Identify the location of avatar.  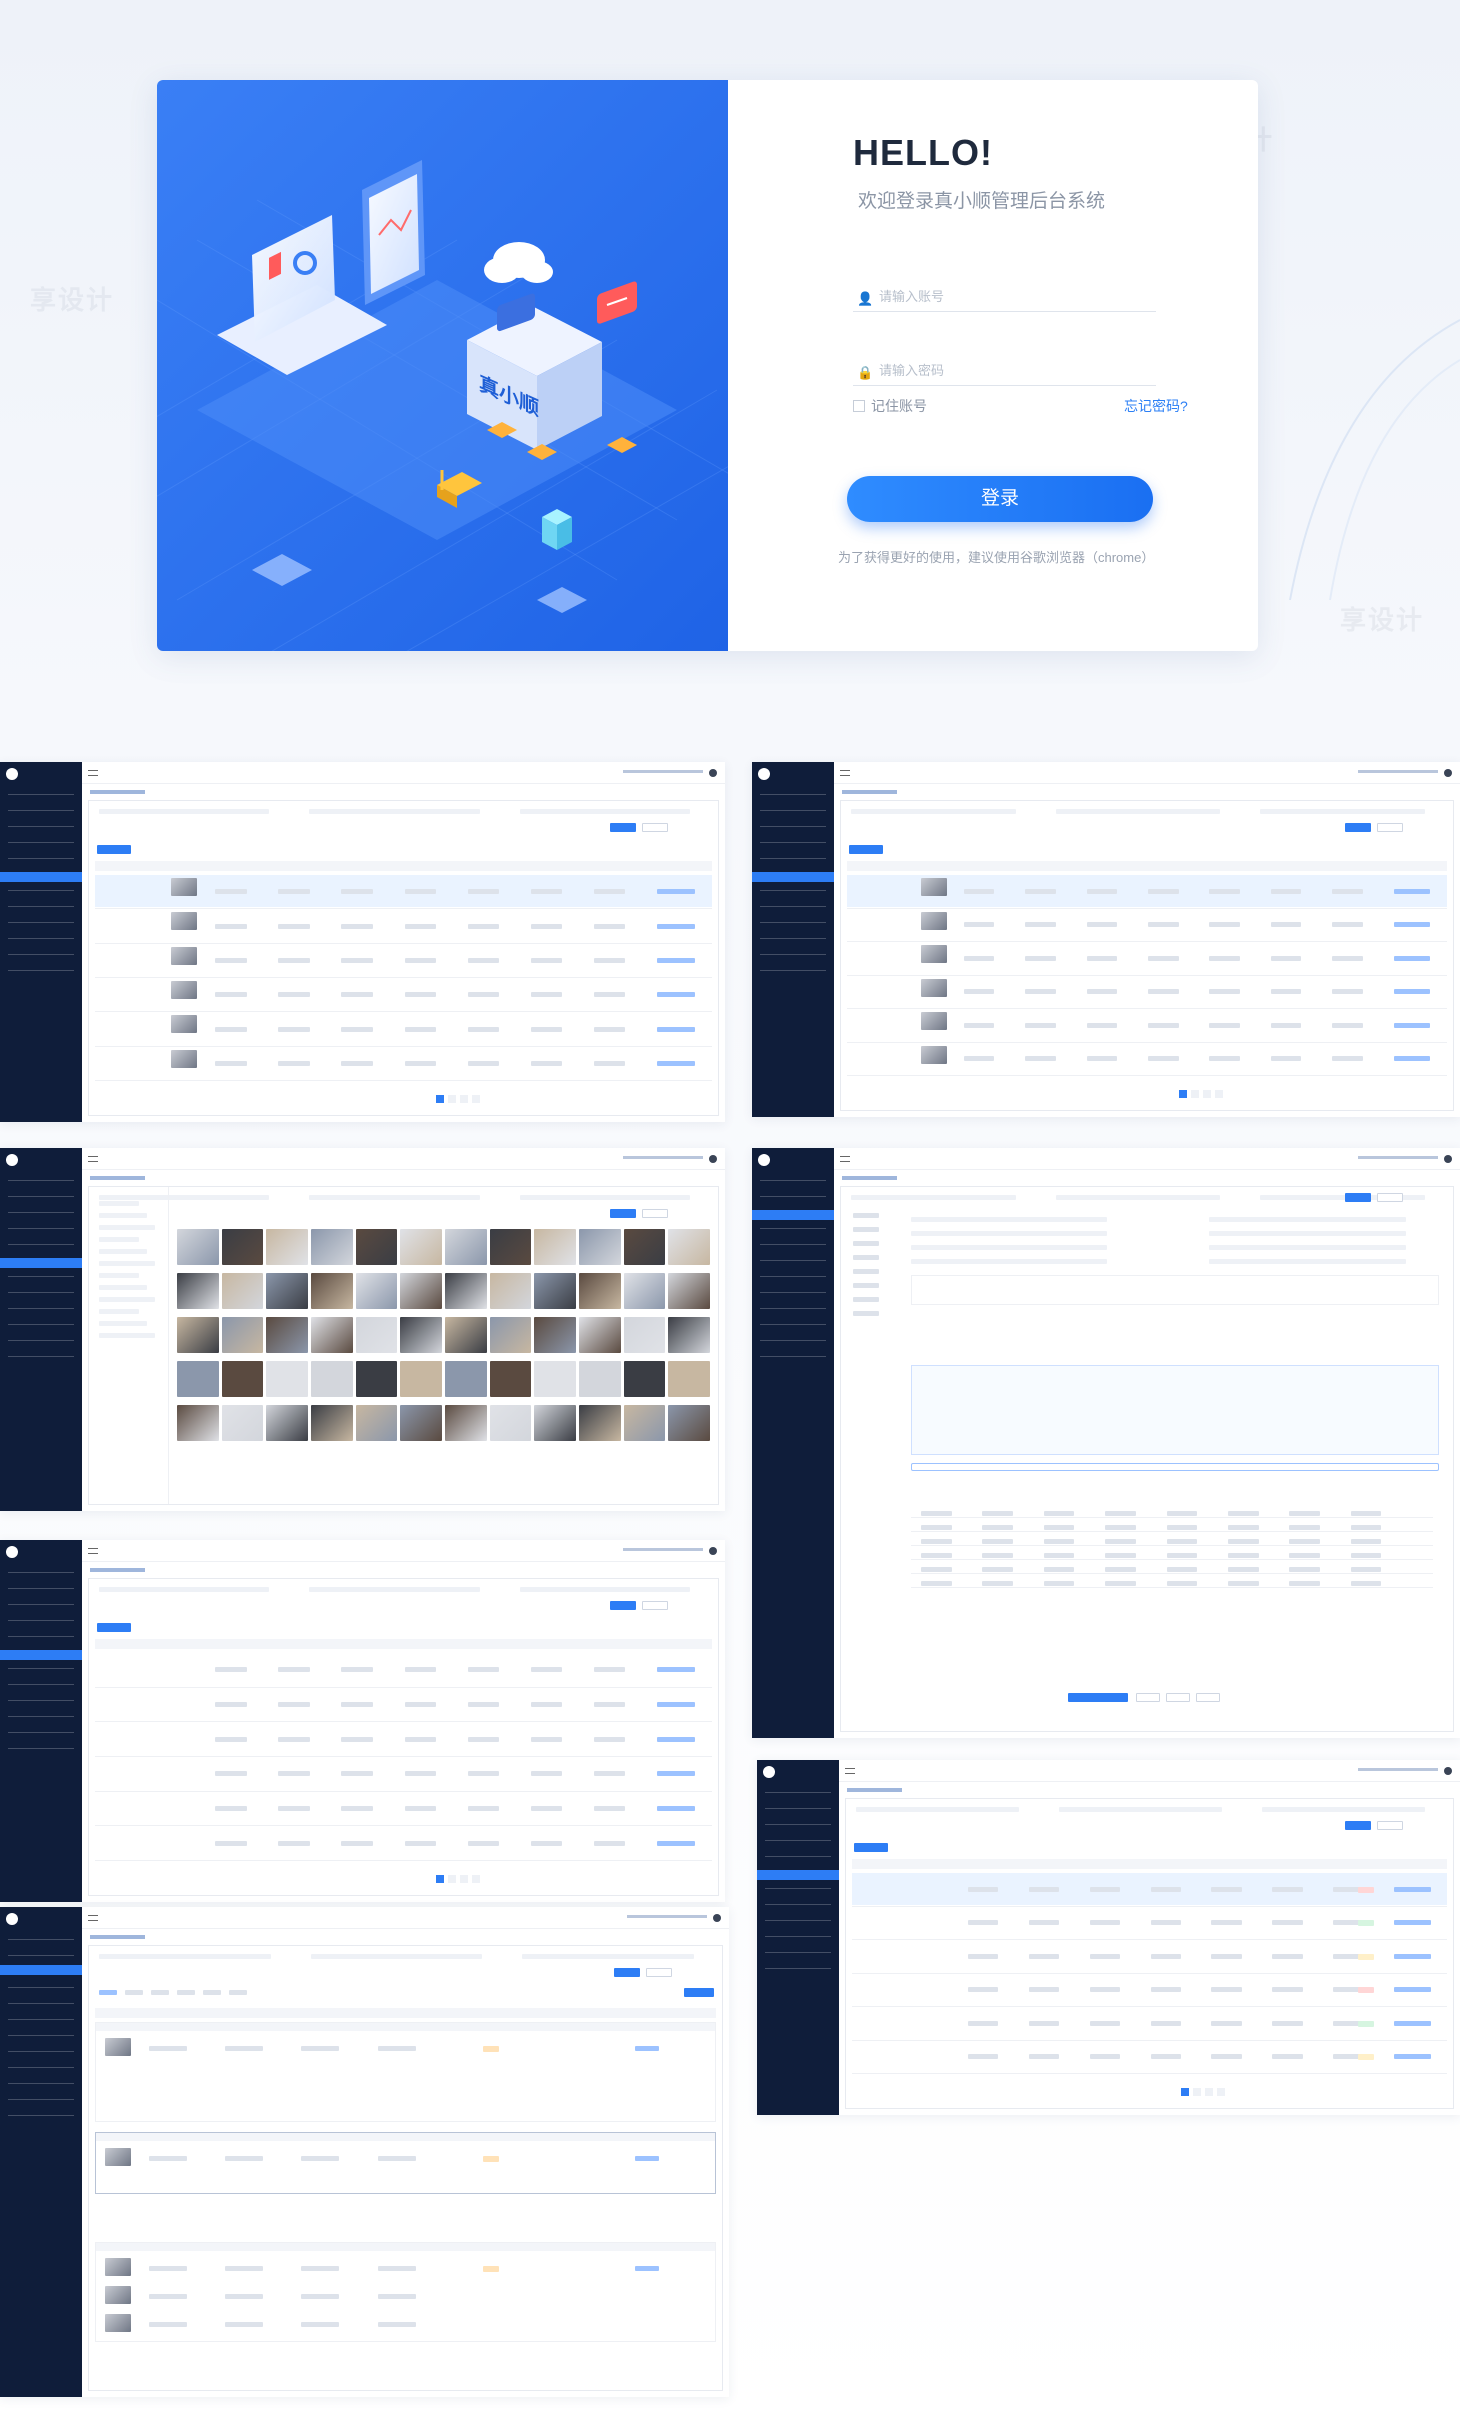
(1448, 773).